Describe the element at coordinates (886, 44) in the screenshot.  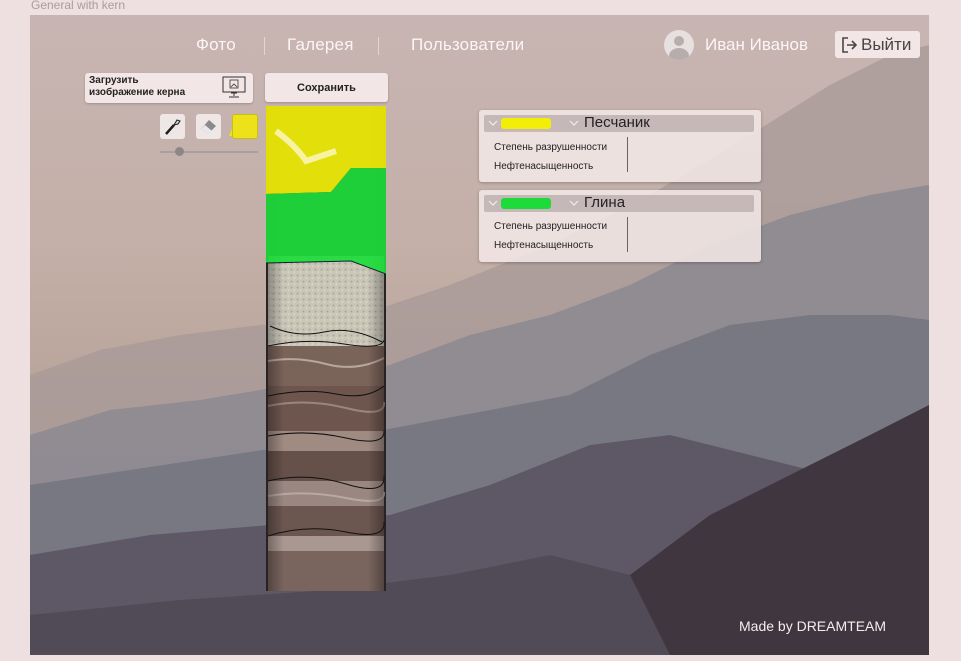
I see `logout-label: Выйти` at that location.